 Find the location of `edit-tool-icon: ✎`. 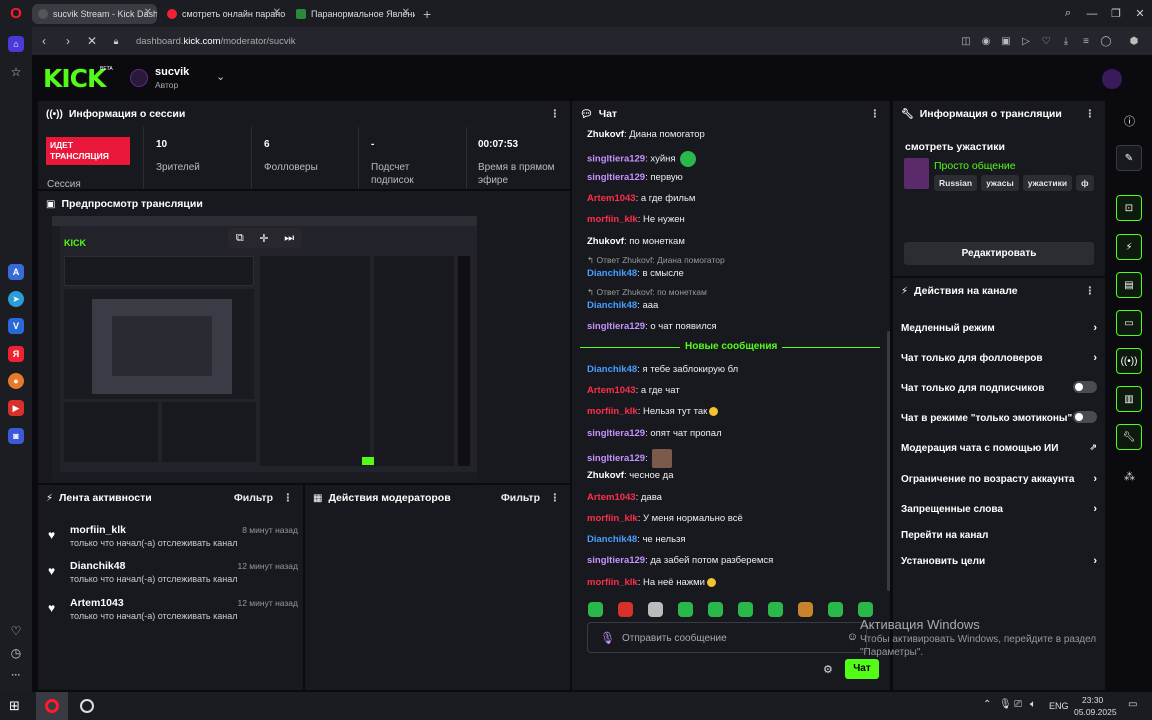

edit-tool-icon: ✎ is located at coordinates (1129, 158).